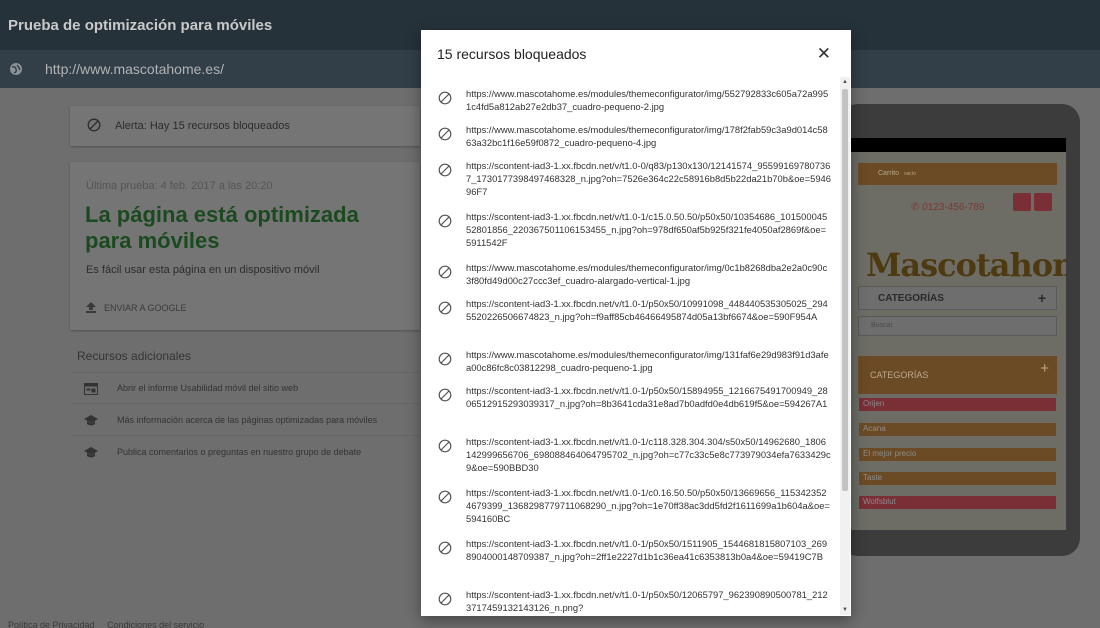  Describe the element at coordinates (957, 502) in the screenshot. I see `category-item: Wolfsblut` at that location.